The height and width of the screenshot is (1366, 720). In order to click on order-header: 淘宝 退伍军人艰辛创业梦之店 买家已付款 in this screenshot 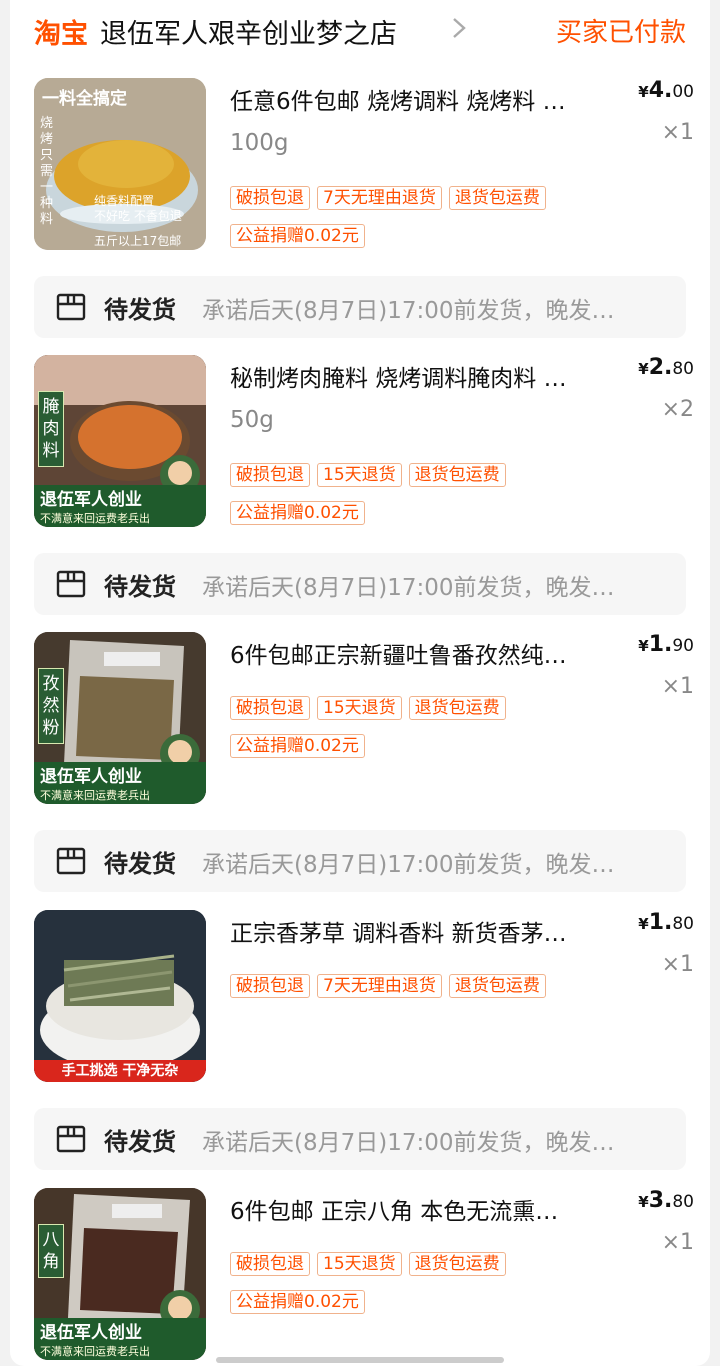, I will do `click(360, 30)`.